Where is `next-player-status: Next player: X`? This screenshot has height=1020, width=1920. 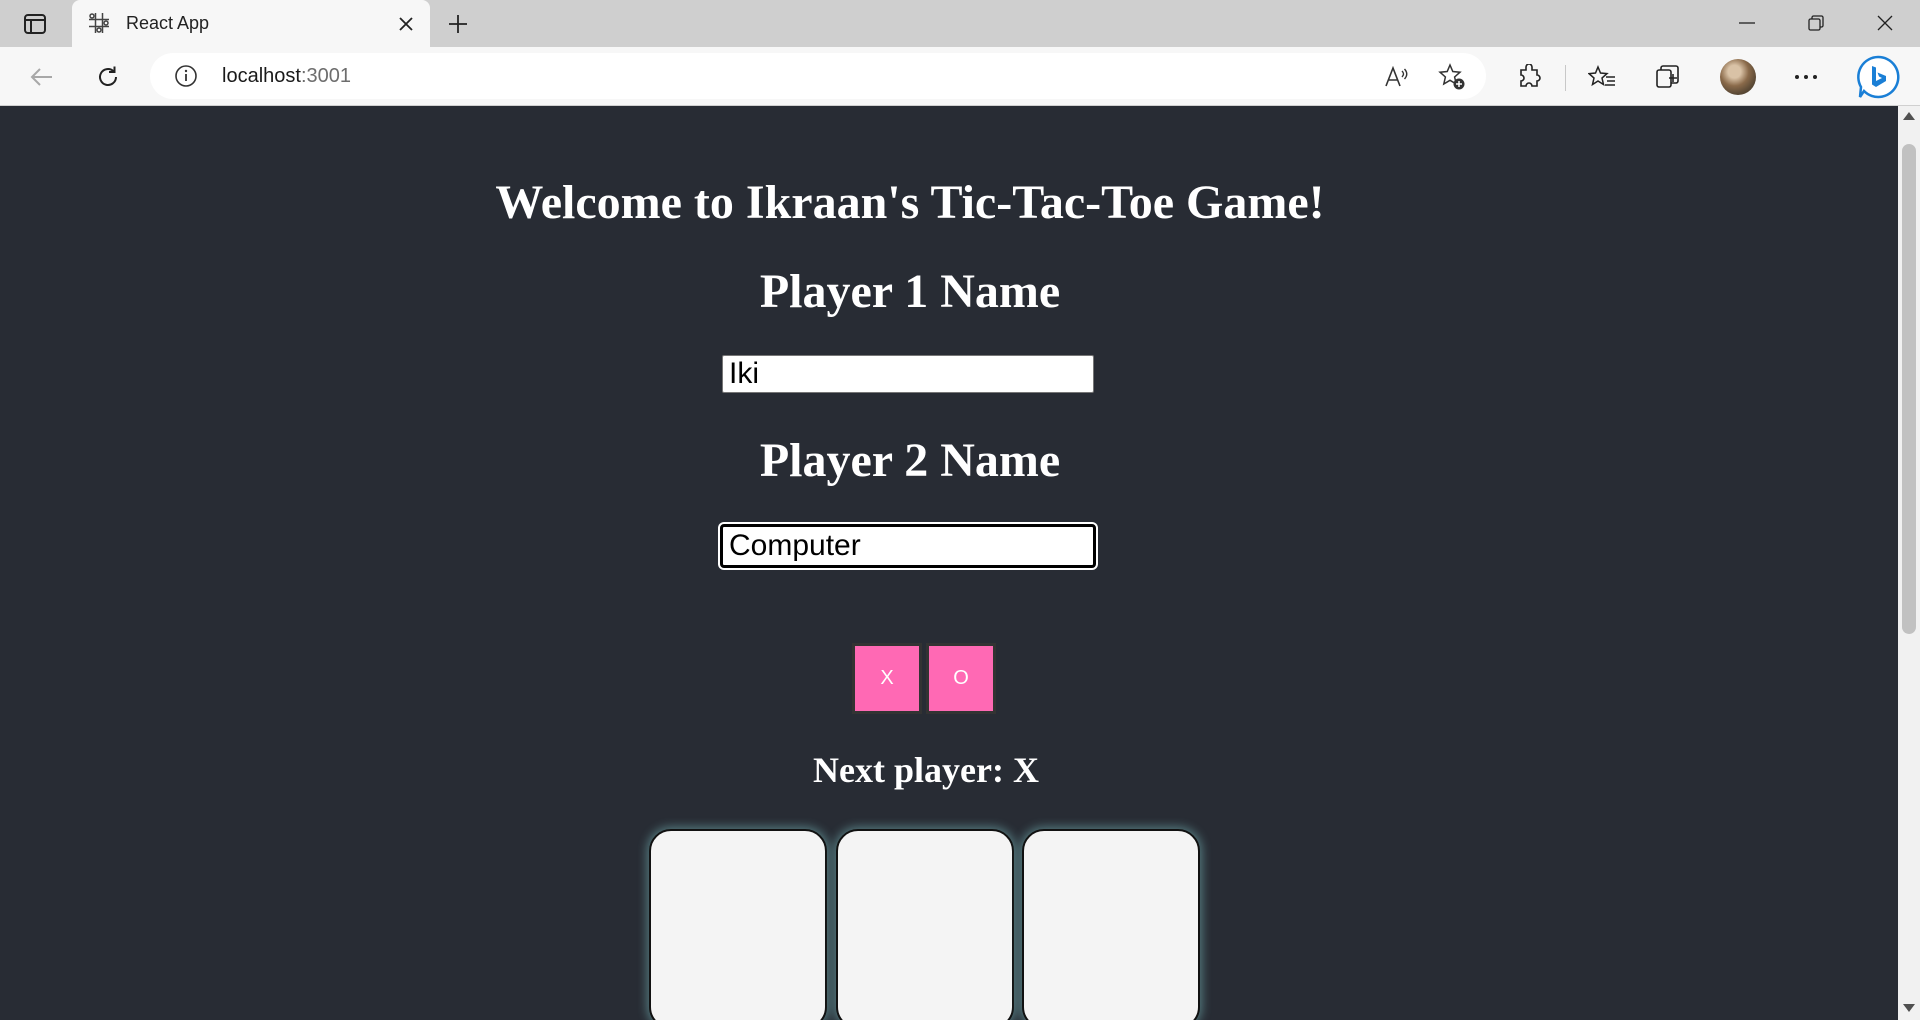
next-player-status: Next player: X is located at coordinates (926, 770).